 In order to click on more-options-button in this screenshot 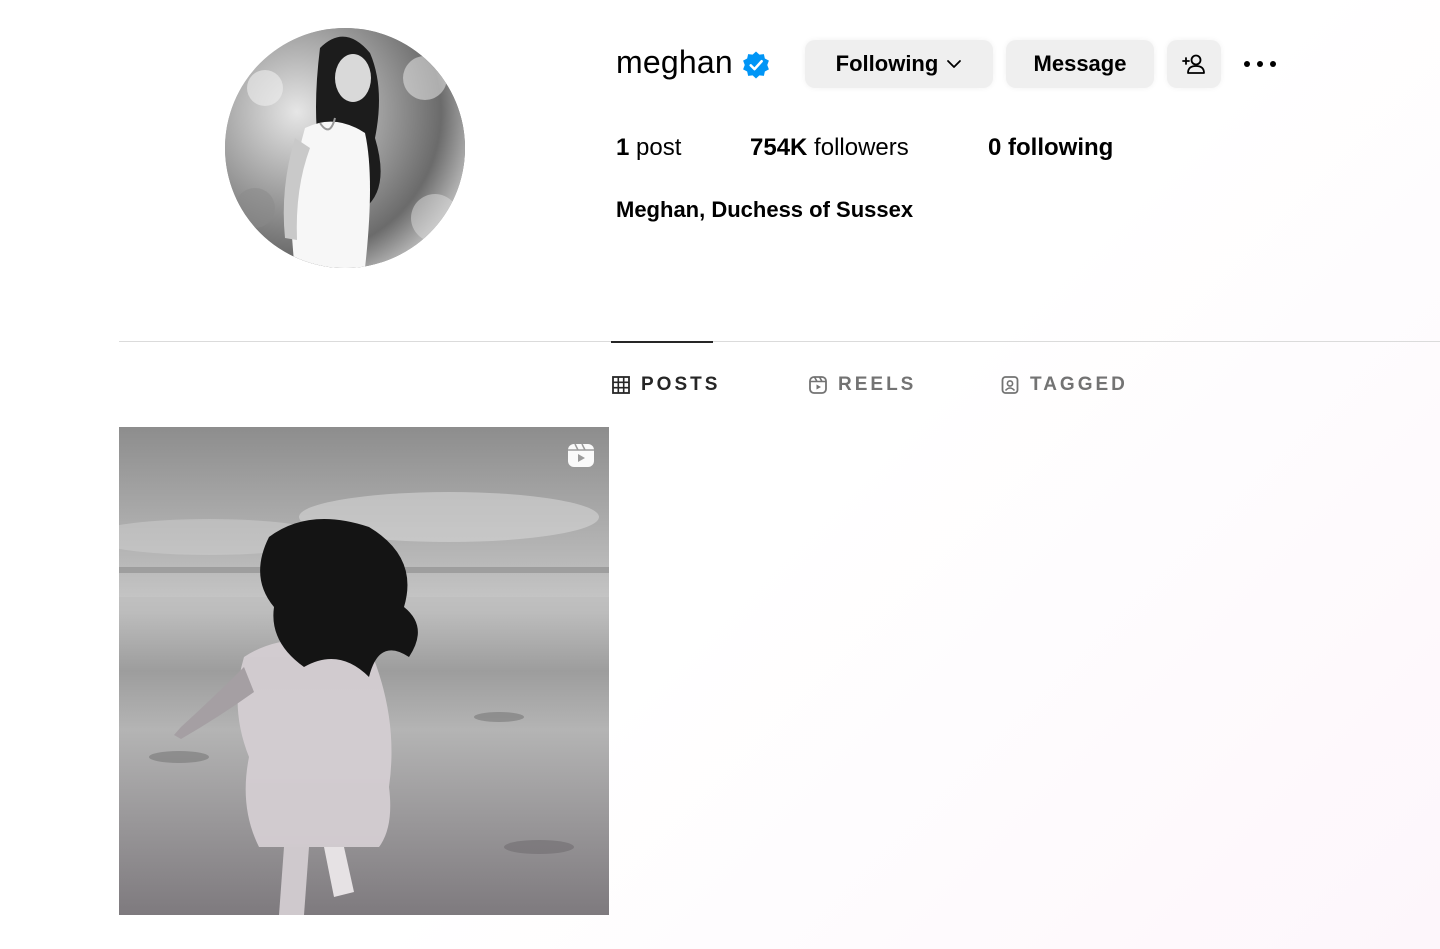, I will do `click(1260, 64)`.